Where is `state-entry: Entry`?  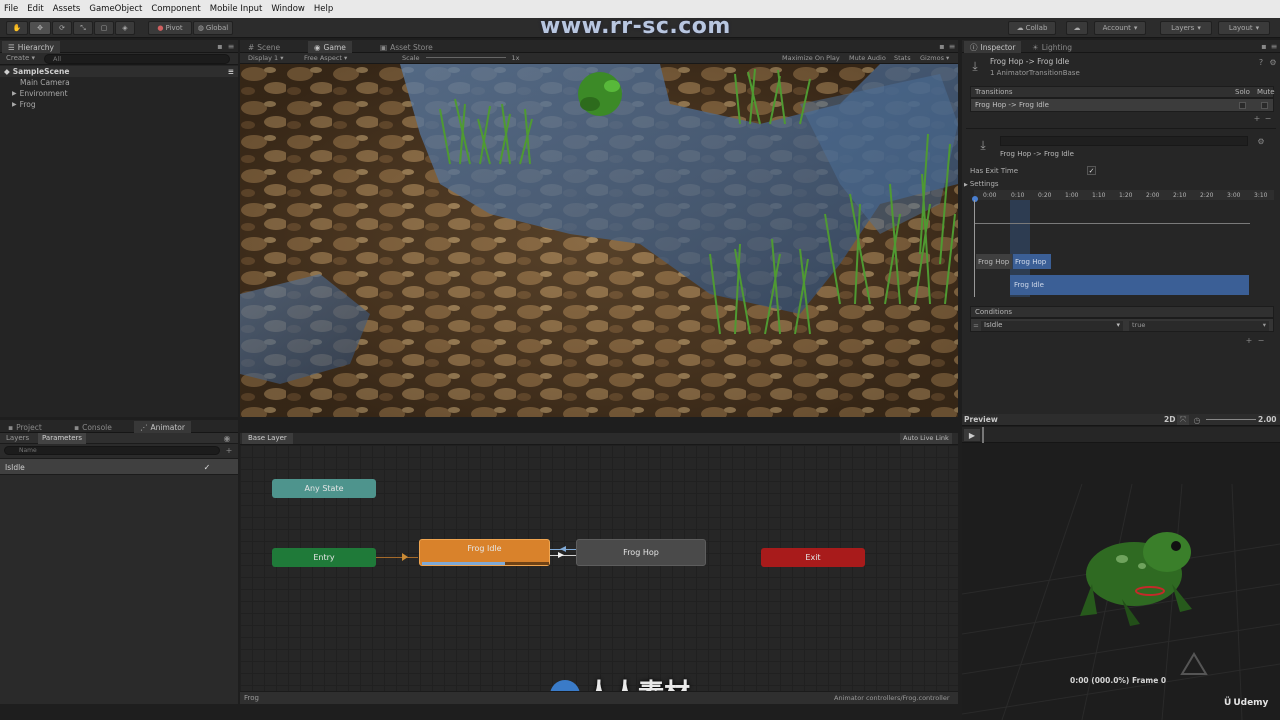 state-entry: Entry is located at coordinates (324, 557).